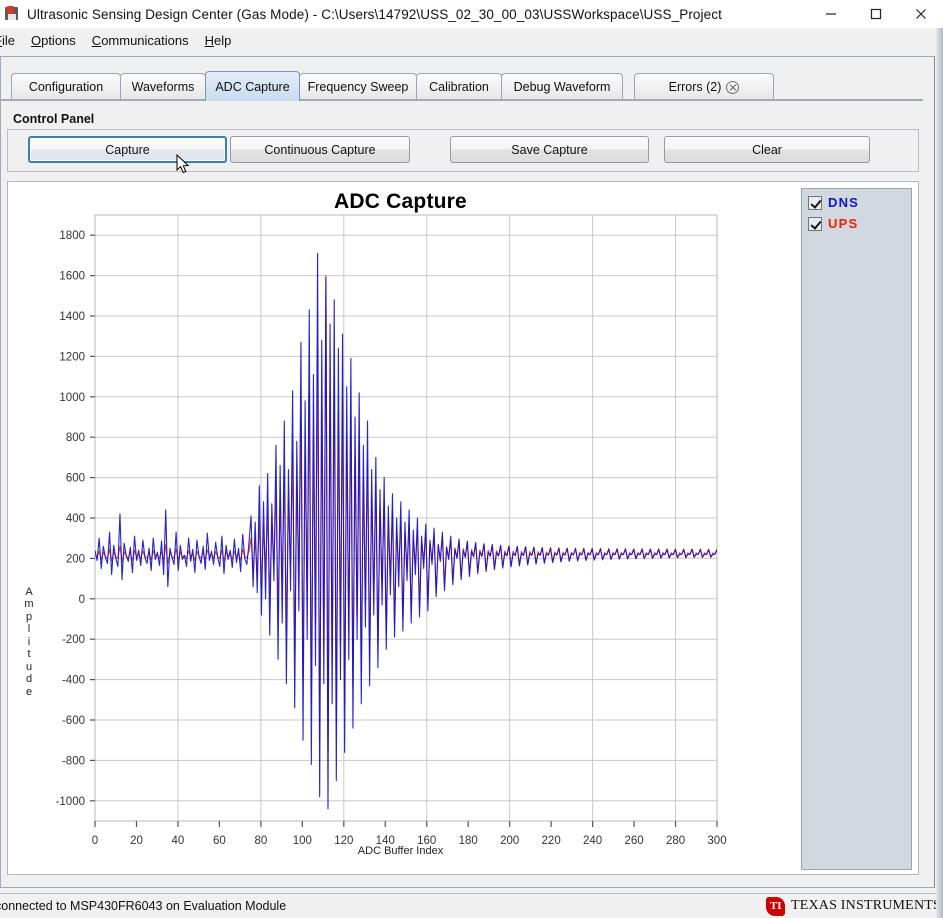 The width and height of the screenshot is (943, 918). What do you see at coordinates (400, 851) in the screenshot?
I see `x-axis-label: ADC Buffer Index` at bounding box center [400, 851].